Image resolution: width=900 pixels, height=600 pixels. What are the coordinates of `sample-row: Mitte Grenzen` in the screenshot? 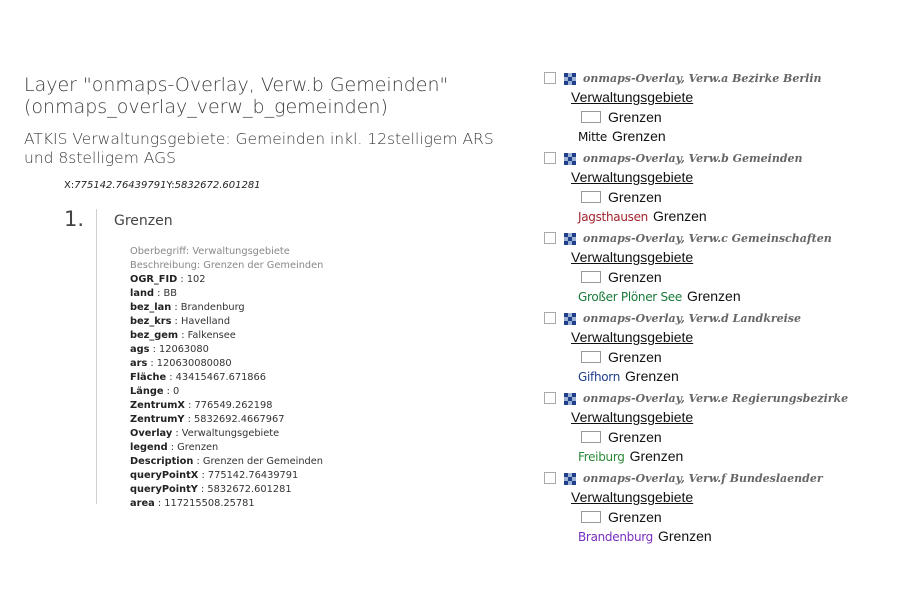 It's located at (731, 136).